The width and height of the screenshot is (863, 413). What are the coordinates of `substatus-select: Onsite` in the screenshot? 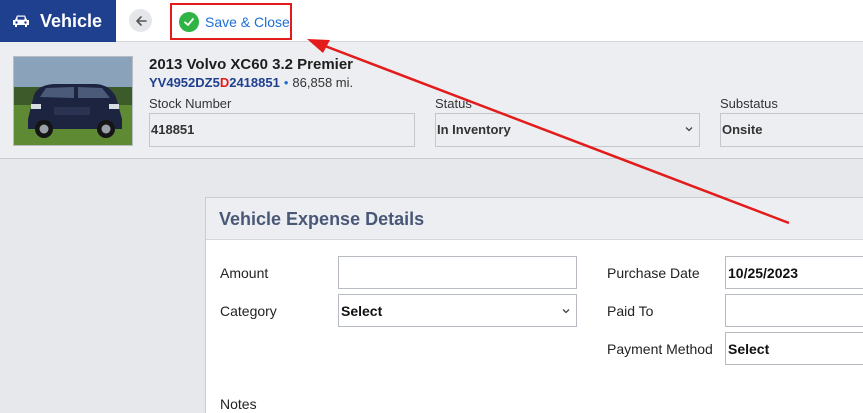 It's located at (791, 130).